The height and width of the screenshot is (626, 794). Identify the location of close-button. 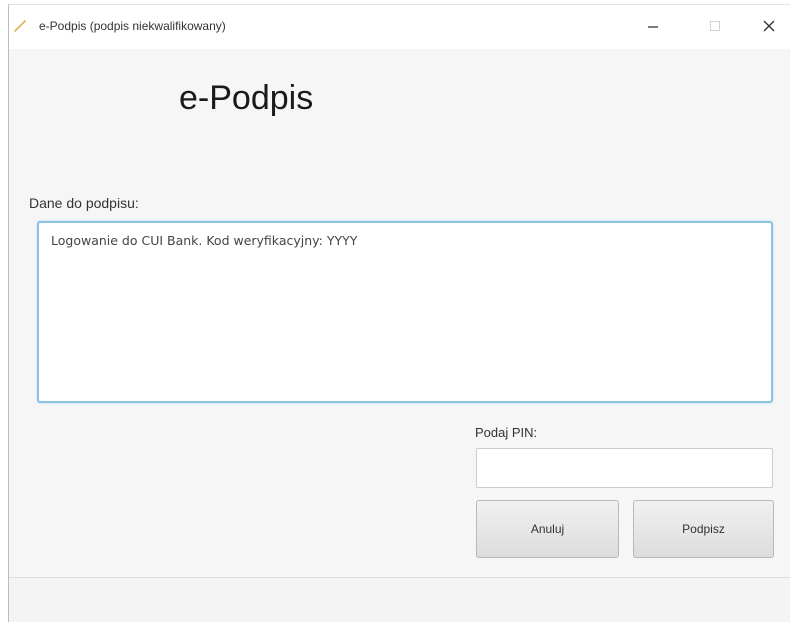
(769, 26).